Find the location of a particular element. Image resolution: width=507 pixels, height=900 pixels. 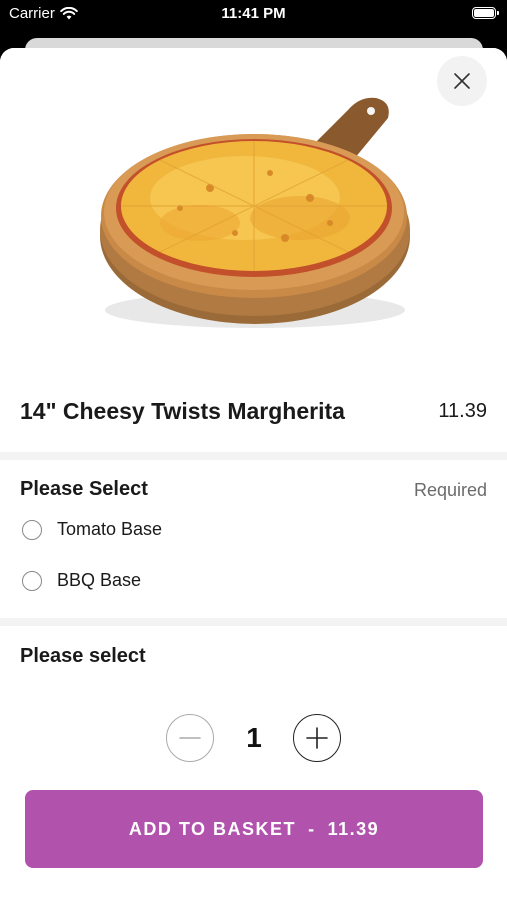

decrease-quantity-button is located at coordinates (190, 738).